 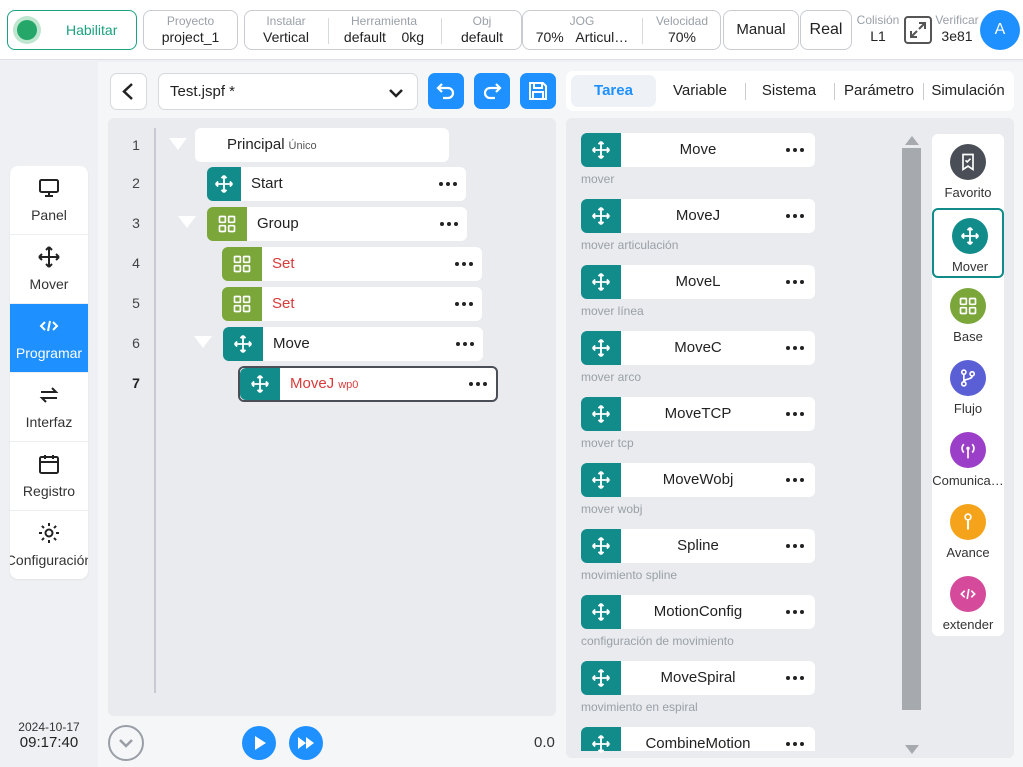 I want to click on bookmark-icon, so click(x=968, y=162).